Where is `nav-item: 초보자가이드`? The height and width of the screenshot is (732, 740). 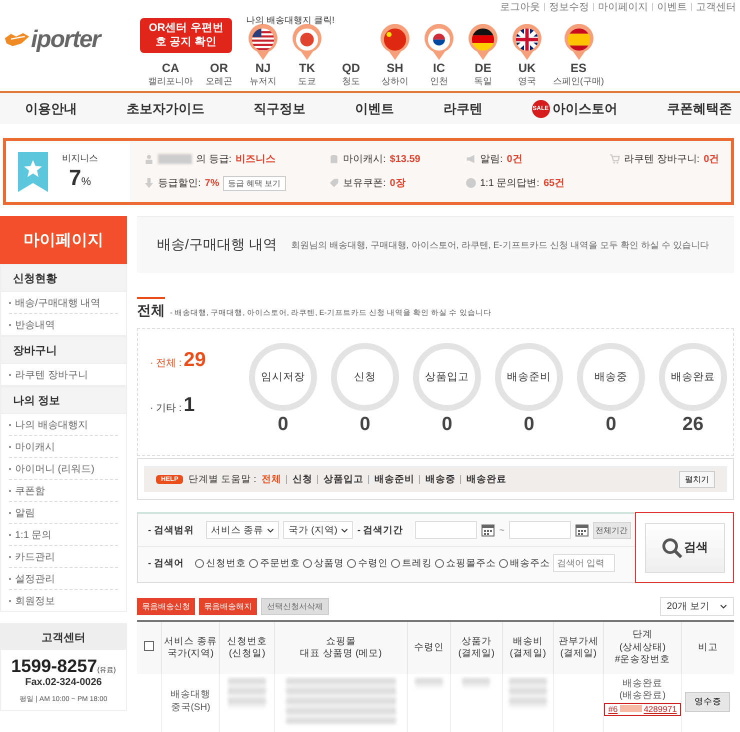 nav-item: 초보자가이드 is located at coordinates (165, 109).